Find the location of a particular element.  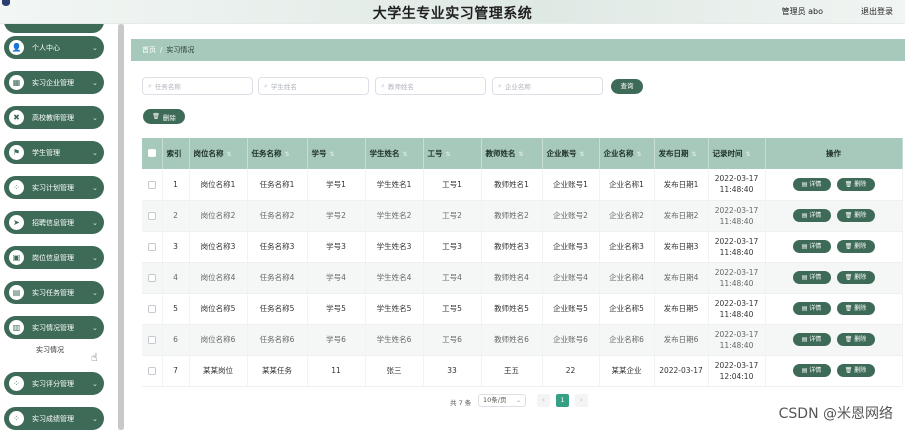

sidebar-item-6: ➤ 招聘信息管理 ⌄ is located at coordinates (54, 222).